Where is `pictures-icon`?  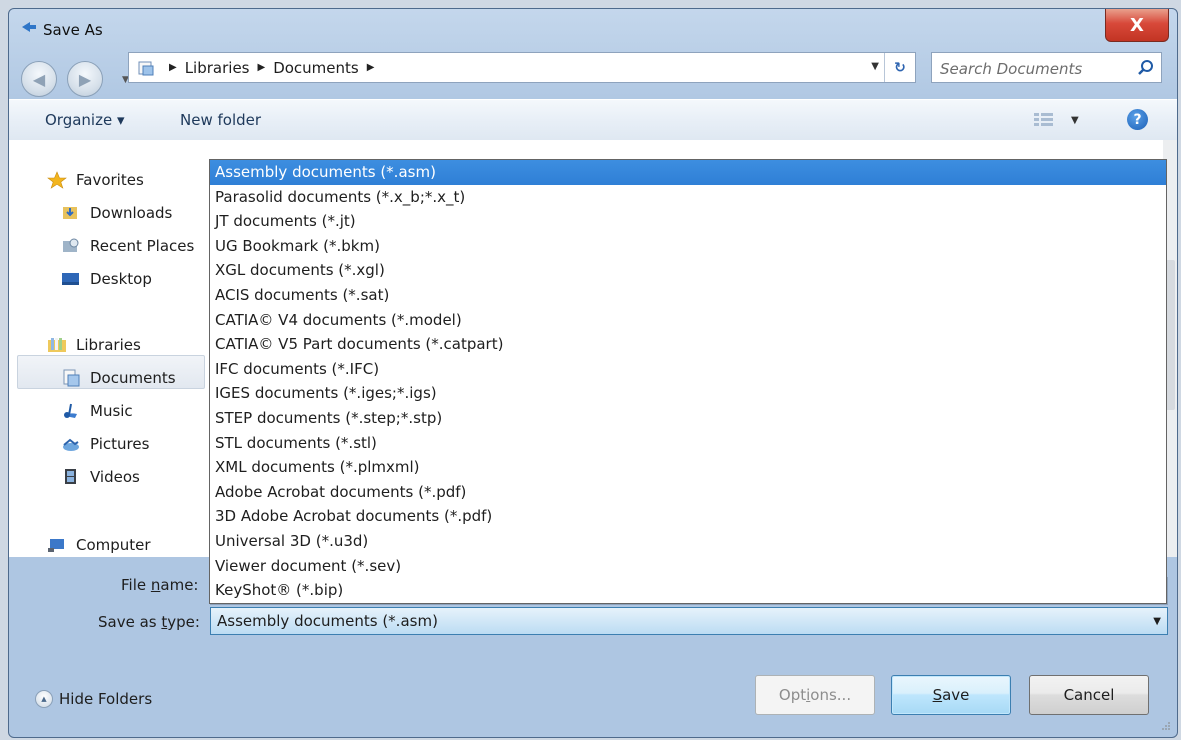 pictures-icon is located at coordinates (71, 444).